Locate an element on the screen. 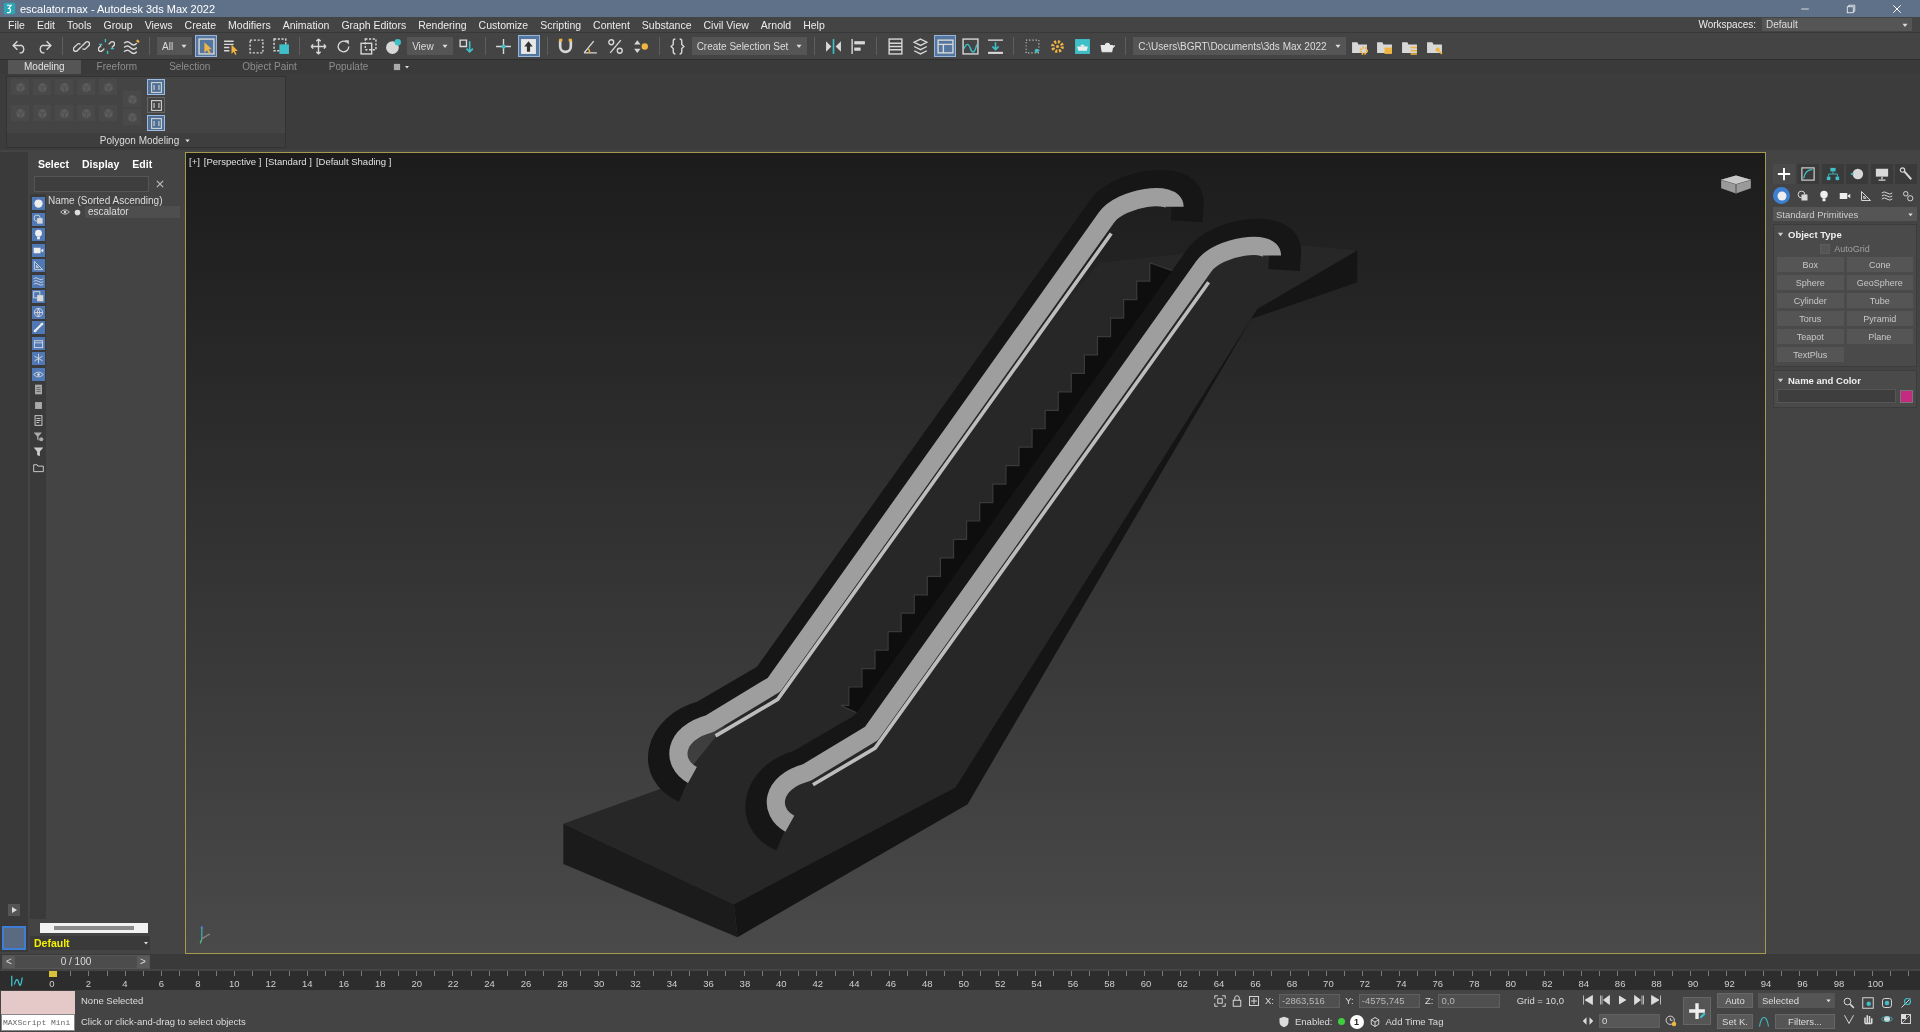 Image resolution: width=1920 pixels, height=1032 pixels. toolbar-dropdown: Create Selection Set is located at coordinates (749, 46).